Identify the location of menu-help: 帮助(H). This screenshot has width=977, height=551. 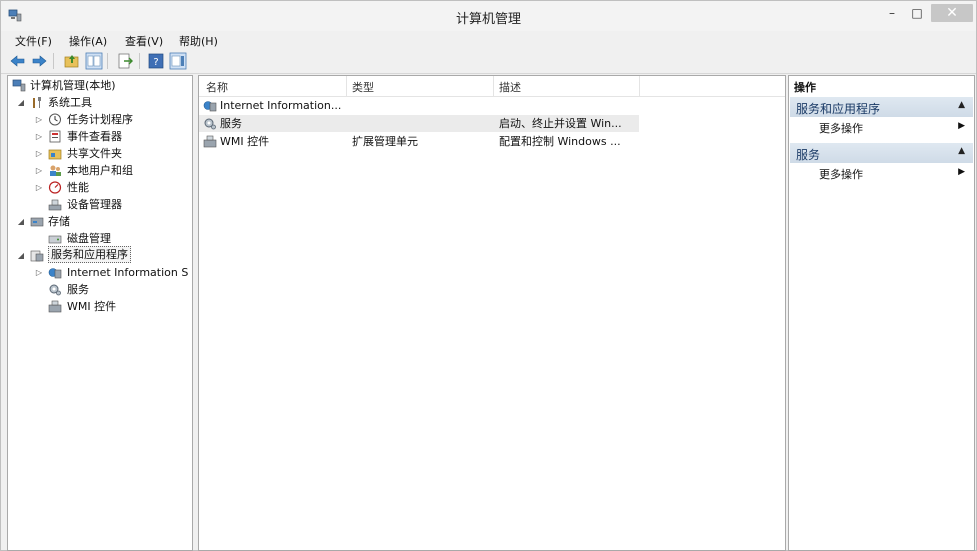
(198, 41).